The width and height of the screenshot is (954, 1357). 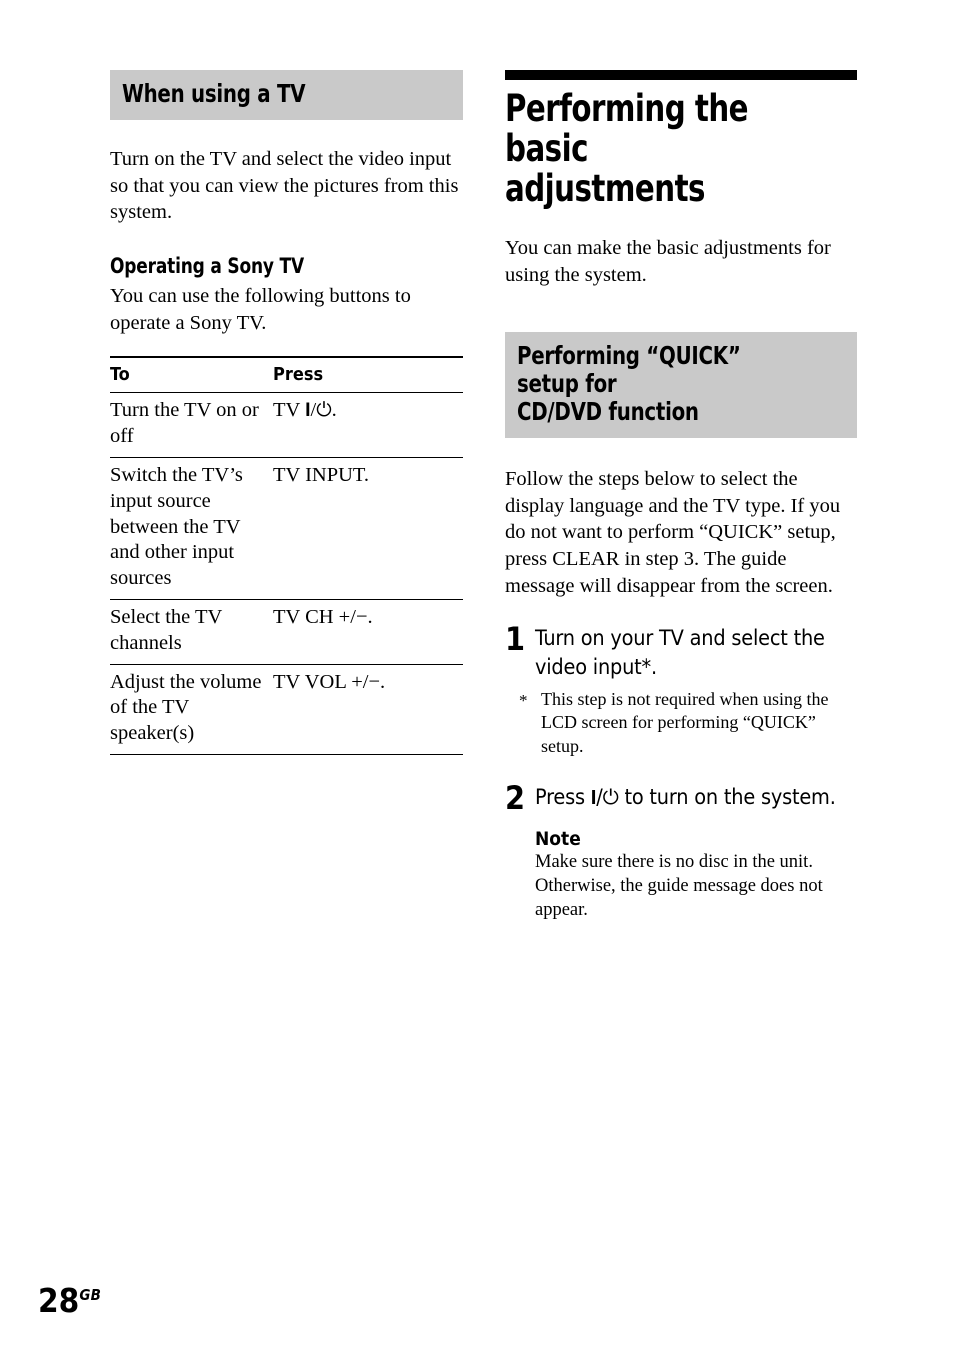 I want to click on table-cell-to: Select the TV channels, so click(x=191, y=632).